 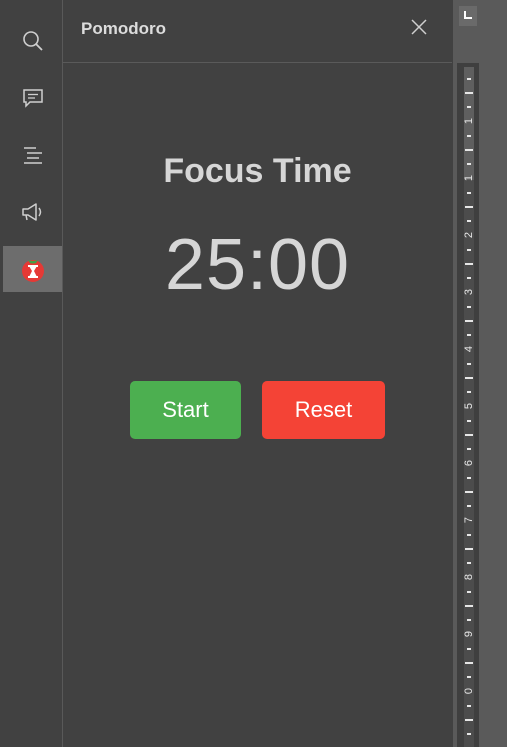 What do you see at coordinates (257, 31) in the screenshot?
I see `panel-header: Pomodoro` at bounding box center [257, 31].